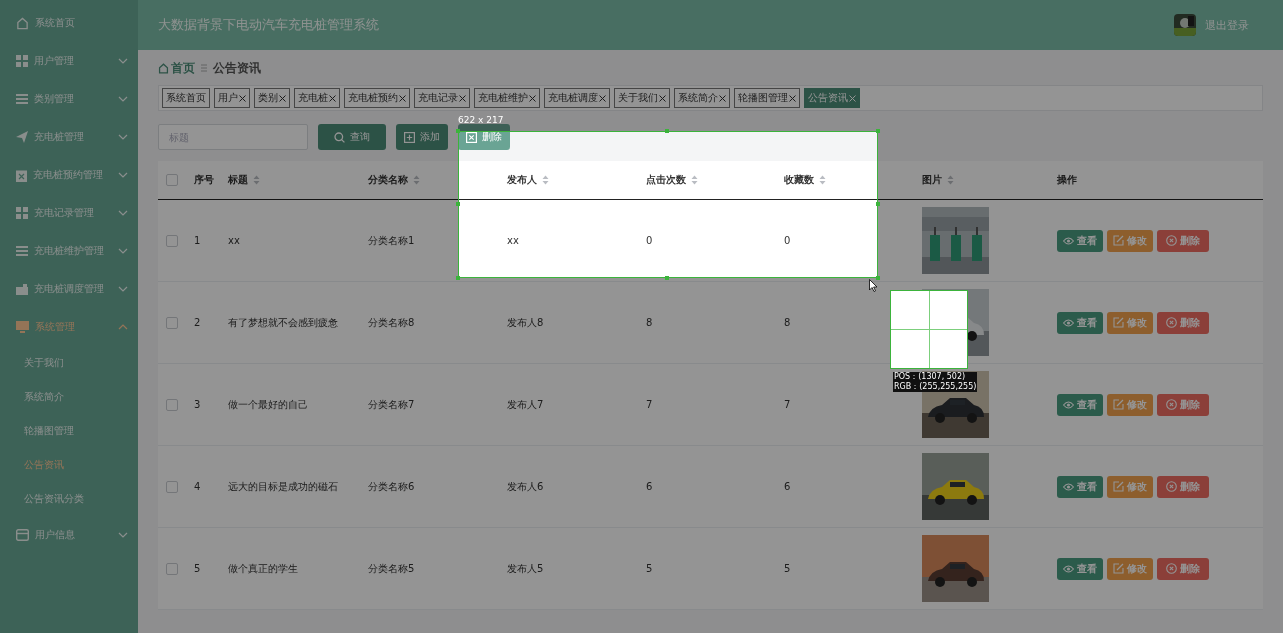 This screenshot has width=1283, height=633. Describe the element at coordinates (69, 535) in the screenshot. I see `sidebar-item: 用户信息` at that location.